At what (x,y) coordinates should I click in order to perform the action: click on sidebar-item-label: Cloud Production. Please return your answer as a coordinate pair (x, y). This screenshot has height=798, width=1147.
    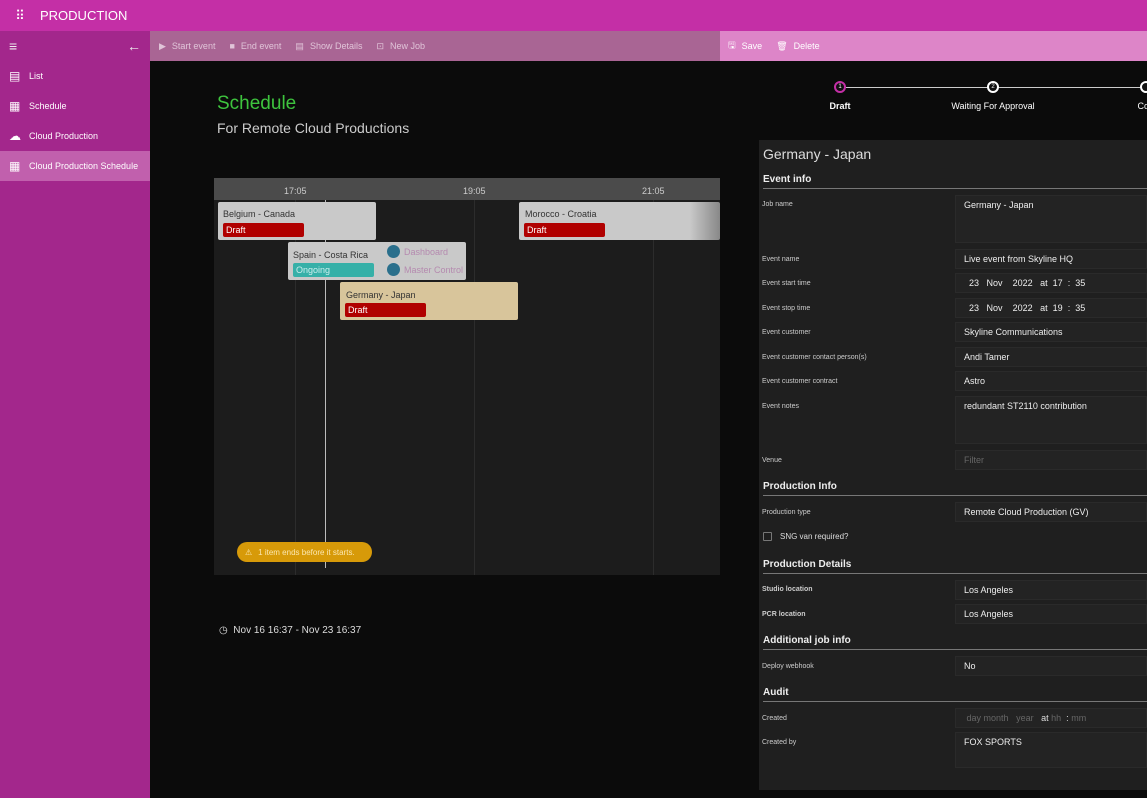
    Looking at the image, I should click on (64, 136).